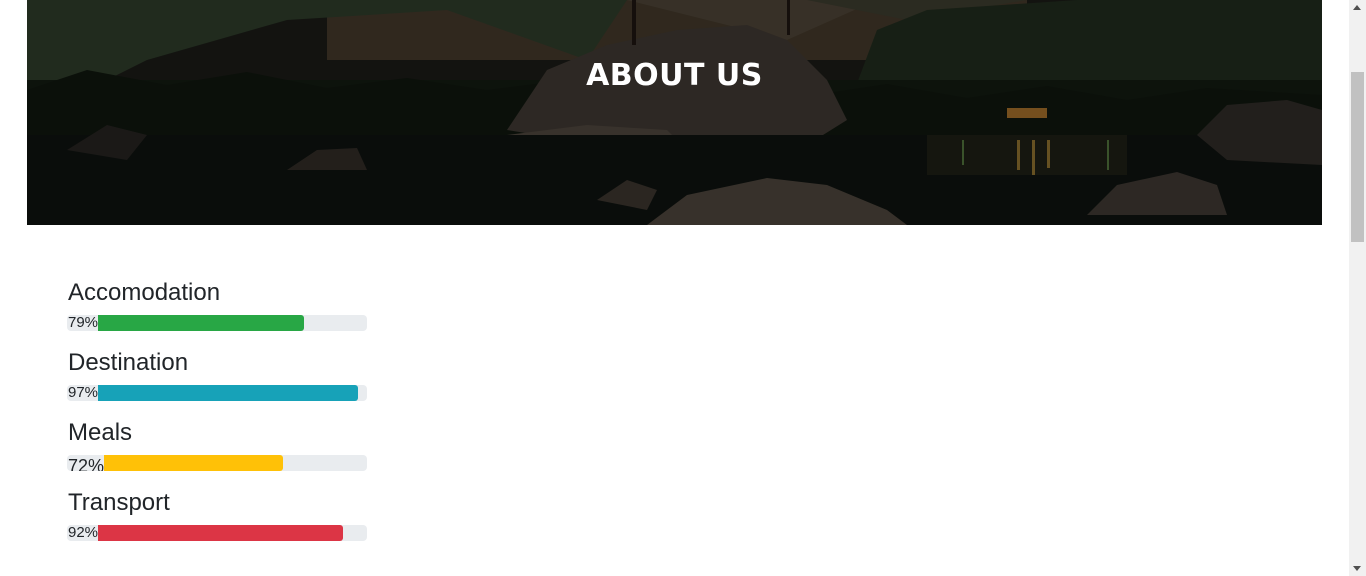 This screenshot has width=1366, height=576. I want to click on progress-bar: 79%, so click(217, 323).